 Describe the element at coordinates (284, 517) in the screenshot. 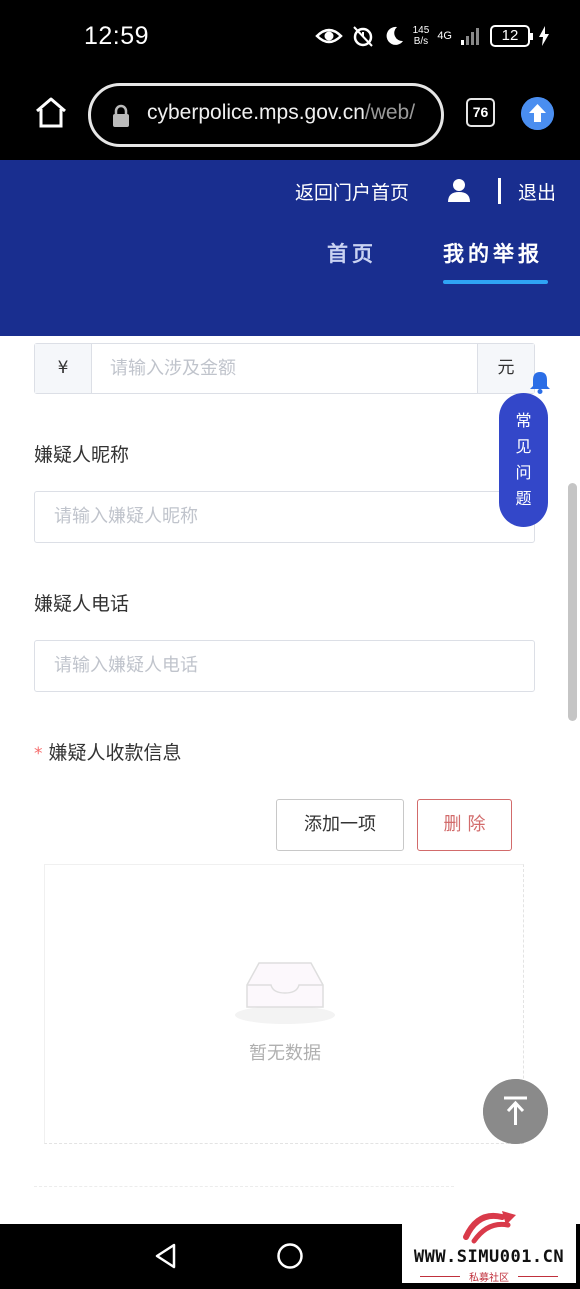

I see `suspect-nickname-input: 请输入嫌疑人昵称` at that location.